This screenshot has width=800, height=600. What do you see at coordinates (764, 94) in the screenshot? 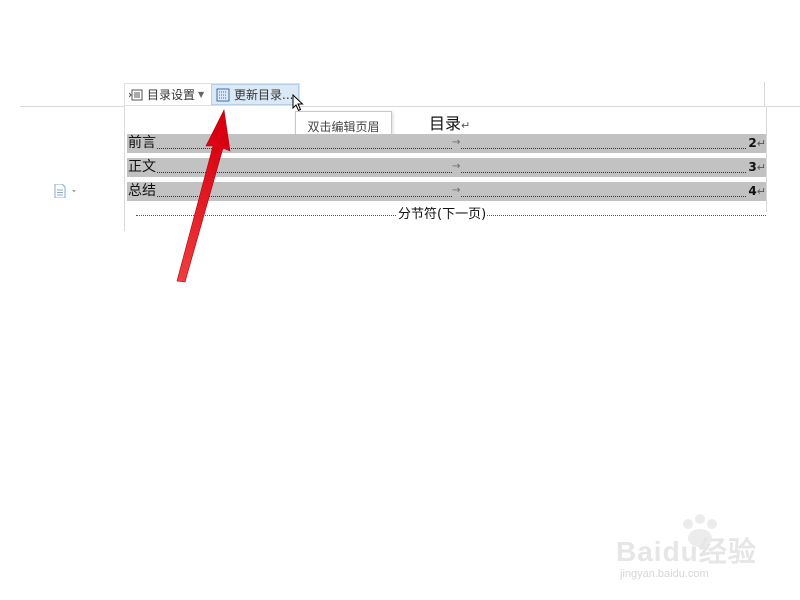
I see `margin-corner-top-right` at bounding box center [764, 94].